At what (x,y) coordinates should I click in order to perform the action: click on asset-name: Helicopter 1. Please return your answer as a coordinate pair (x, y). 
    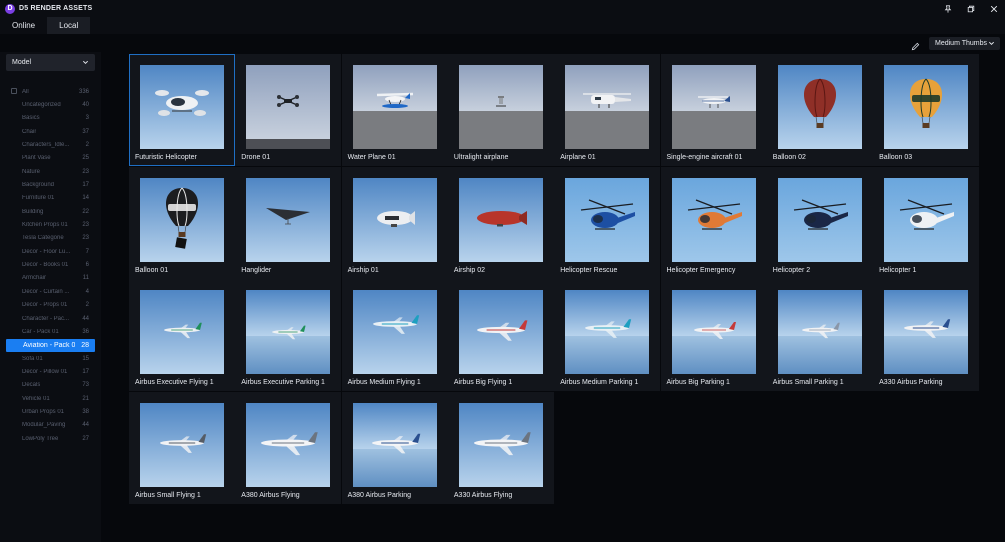
    Looking at the image, I should click on (898, 270).